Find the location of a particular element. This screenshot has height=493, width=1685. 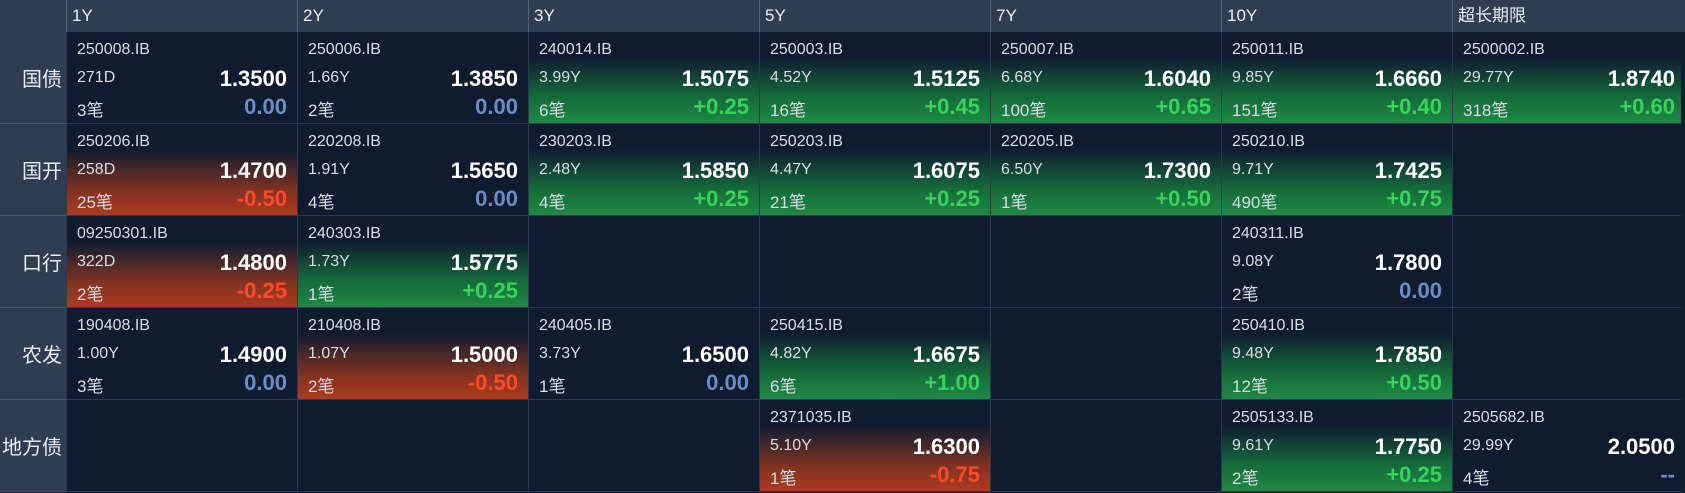

quote-cell: 2505682.IB 29.99Y 4笔 2.0500 -- is located at coordinates (1568, 446).